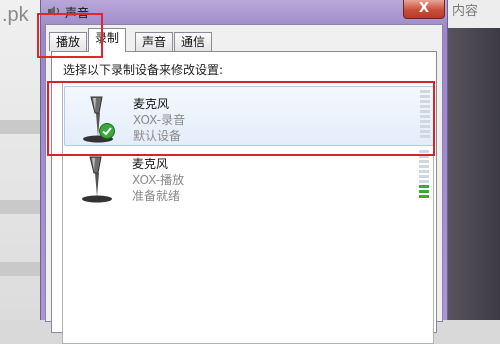 Image resolution: width=500 pixels, height=344 pixels. I want to click on background-text: 内容, so click(465, 11).